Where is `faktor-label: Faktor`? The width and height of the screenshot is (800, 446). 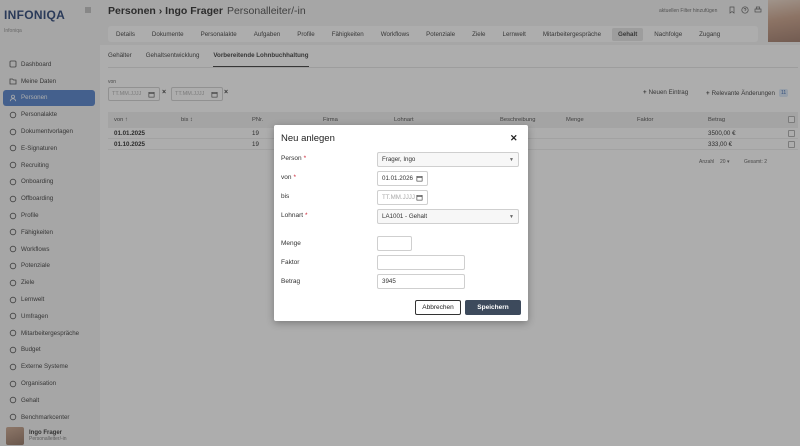
faktor-label: Faktor is located at coordinates (290, 262).